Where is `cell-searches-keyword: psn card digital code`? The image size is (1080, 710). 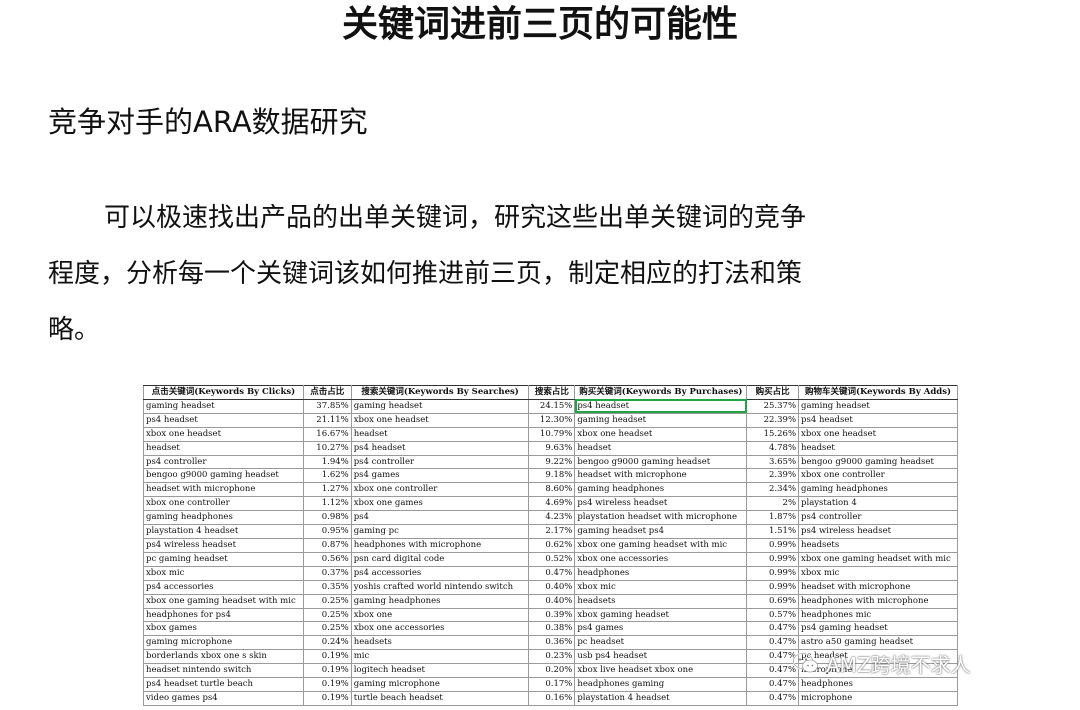 cell-searches-keyword: psn card digital code is located at coordinates (440, 559).